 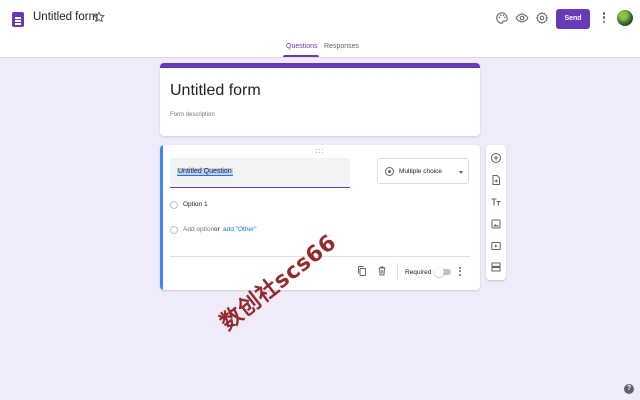 What do you see at coordinates (542, 18) in the screenshot?
I see `settings-gear-icon` at bounding box center [542, 18].